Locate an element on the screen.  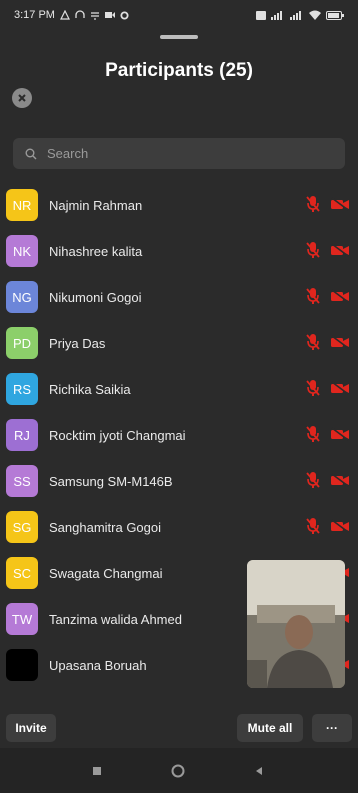
participant-row: RS Richika Saikia is located at coordinates (179, 389).